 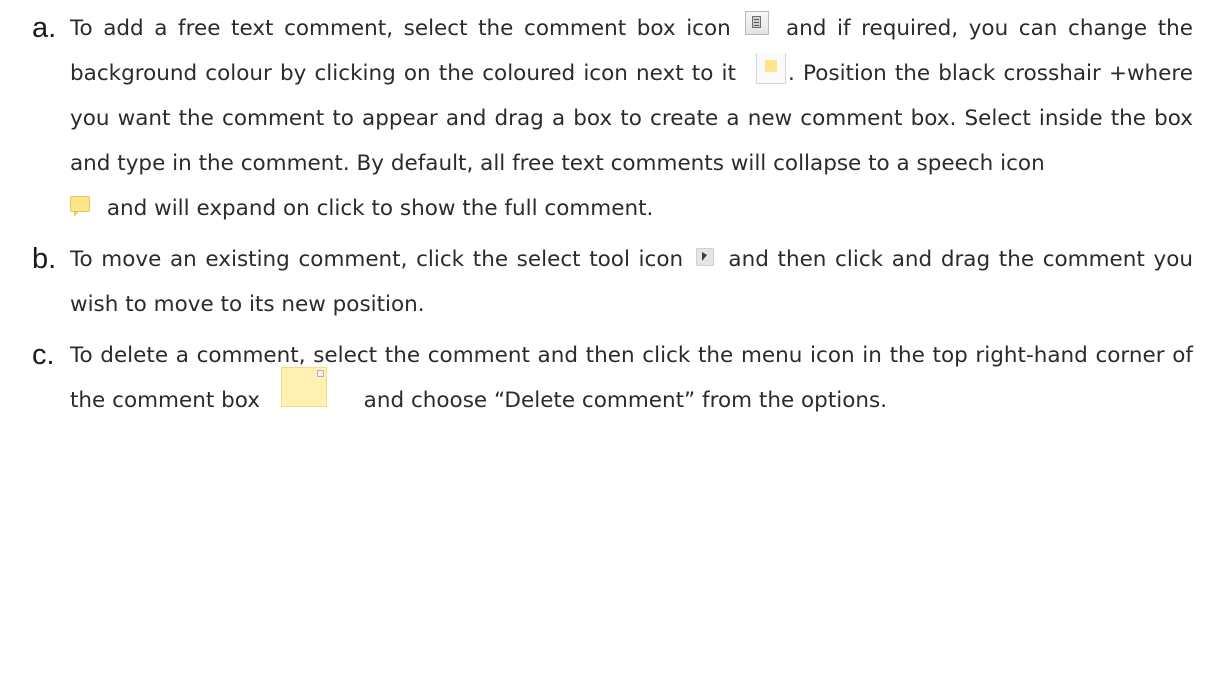 I want to click on speech-icon, so click(x=80, y=206).